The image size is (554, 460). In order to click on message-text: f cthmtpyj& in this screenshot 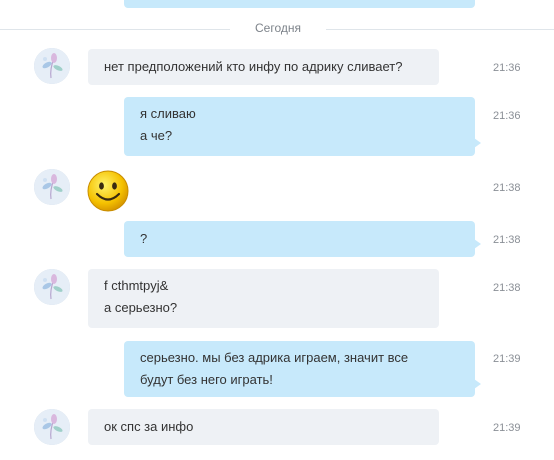, I will do `click(136, 285)`.